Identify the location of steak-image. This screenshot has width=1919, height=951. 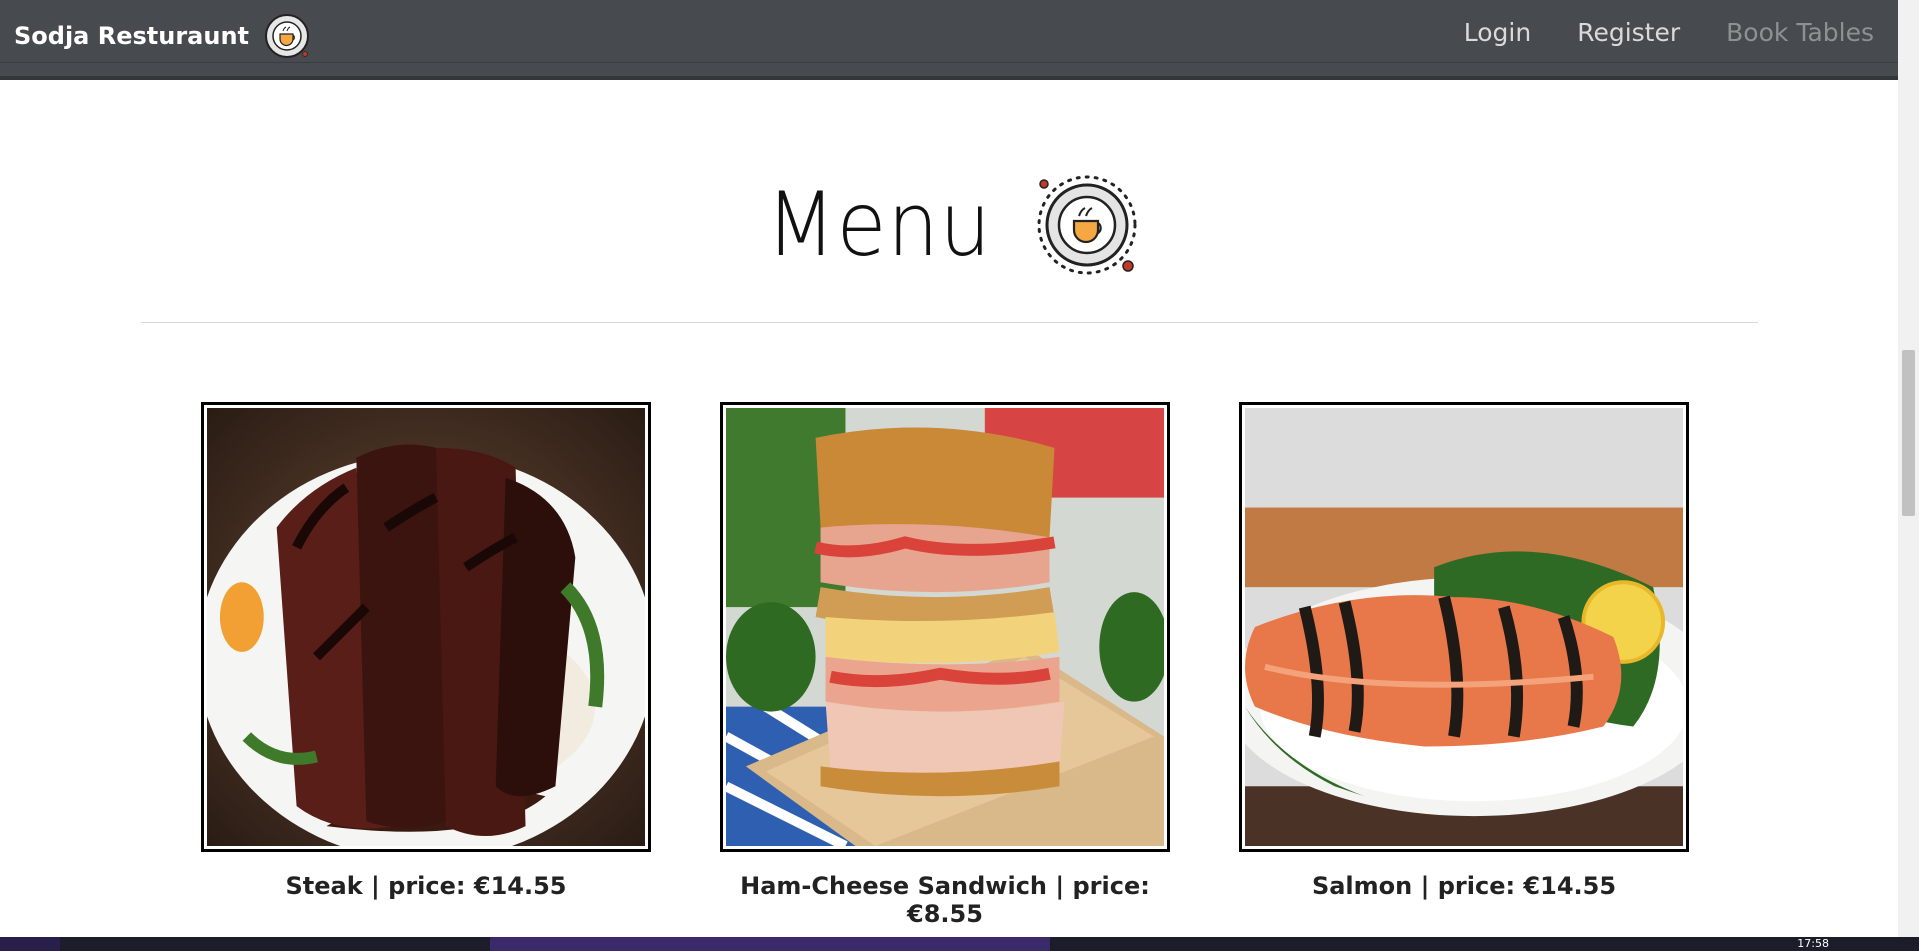
(426, 627).